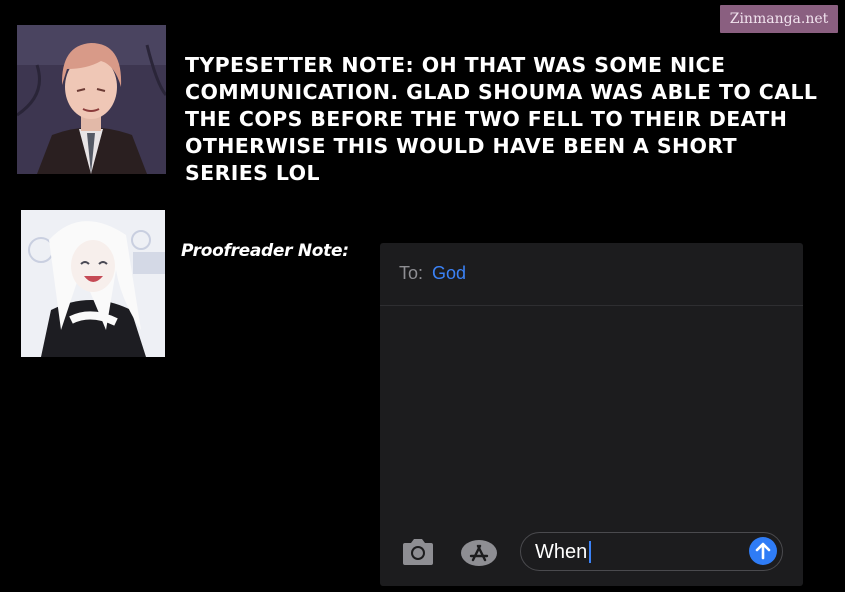 This screenshot has width=845, height=592. What do you see at coordinates (590, 552) in the screenshot?
I see `text-caret` at bounding box center [590, 552].